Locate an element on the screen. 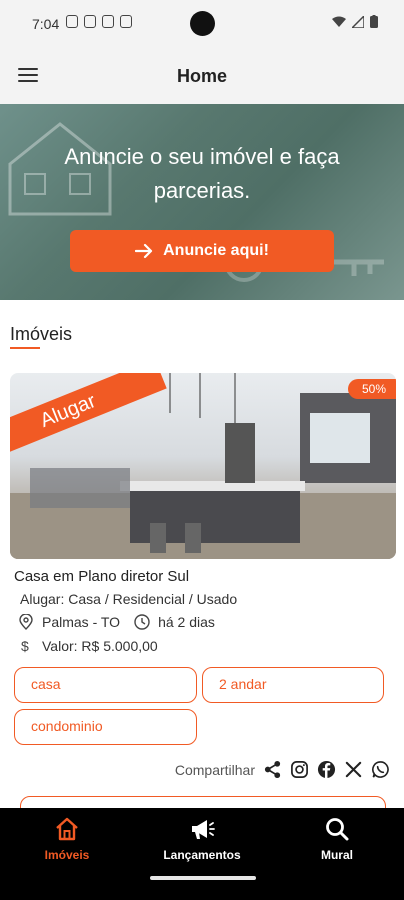 The height and width of the screenshot is (900, 404). whatsapp-icon is located at coordinates (380, 769).